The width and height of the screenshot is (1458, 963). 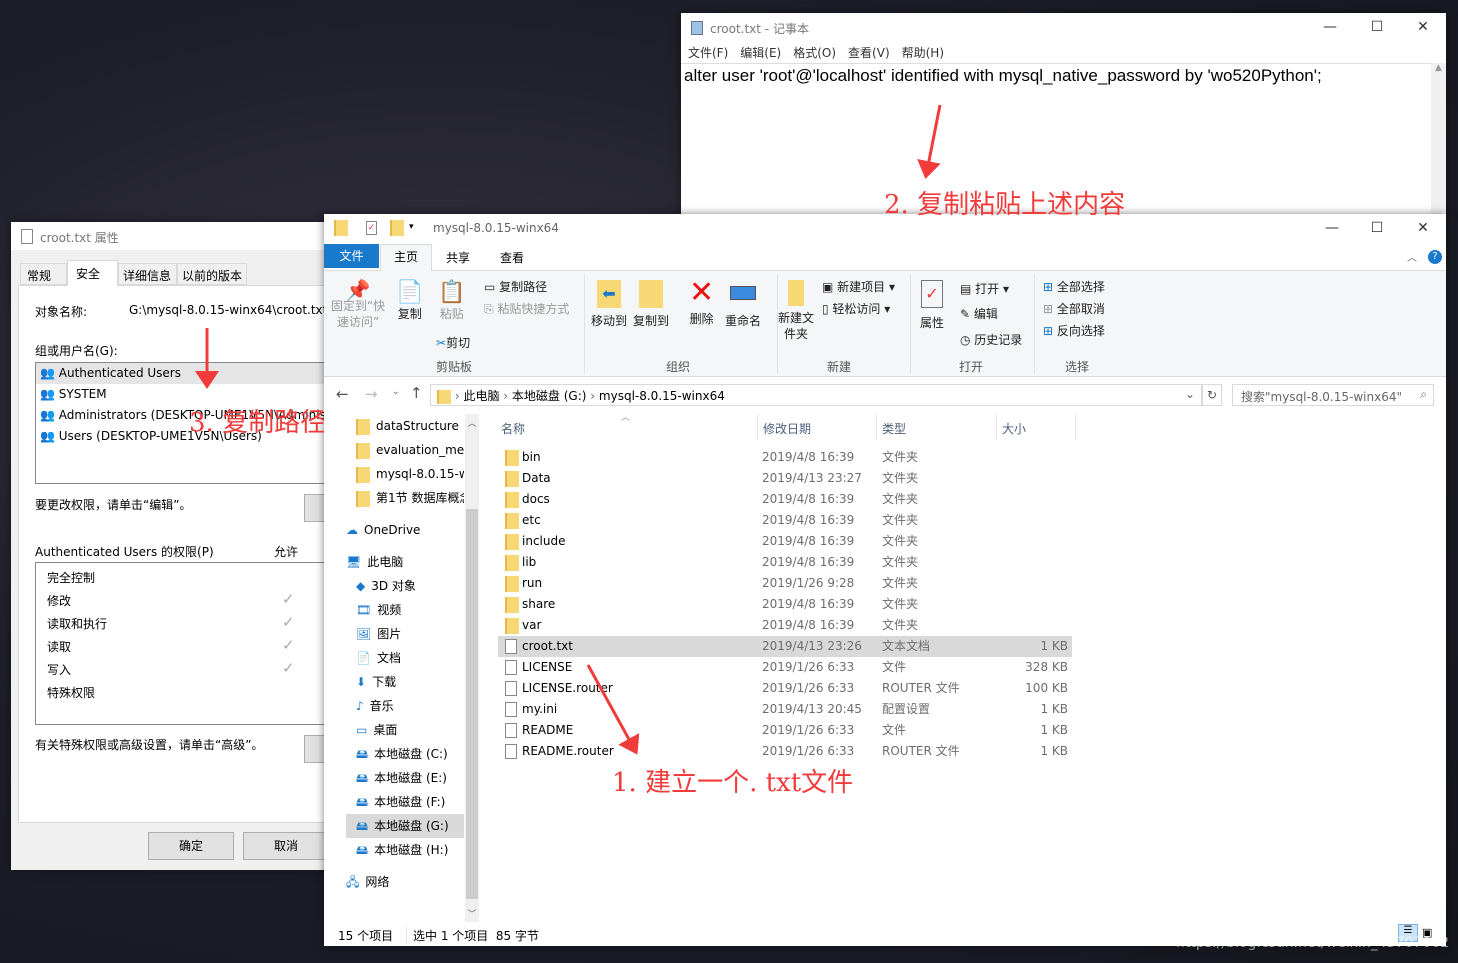 What do you see at coordinates (406, 257) in the screenshot?
I see `tab-home: 主页` at bounding box center [406, 257].